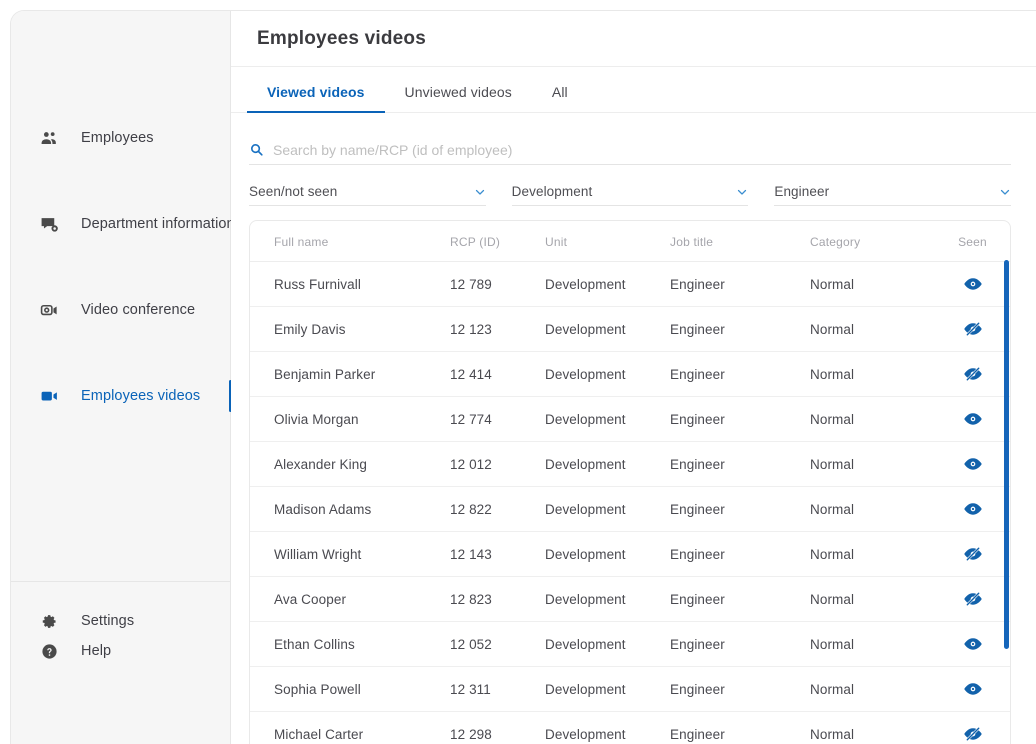 The width and height of the screenshot is (1036, 744). I want to click on tabs-bar: Viewed videos Unviewed videos All, so click(633, 90).